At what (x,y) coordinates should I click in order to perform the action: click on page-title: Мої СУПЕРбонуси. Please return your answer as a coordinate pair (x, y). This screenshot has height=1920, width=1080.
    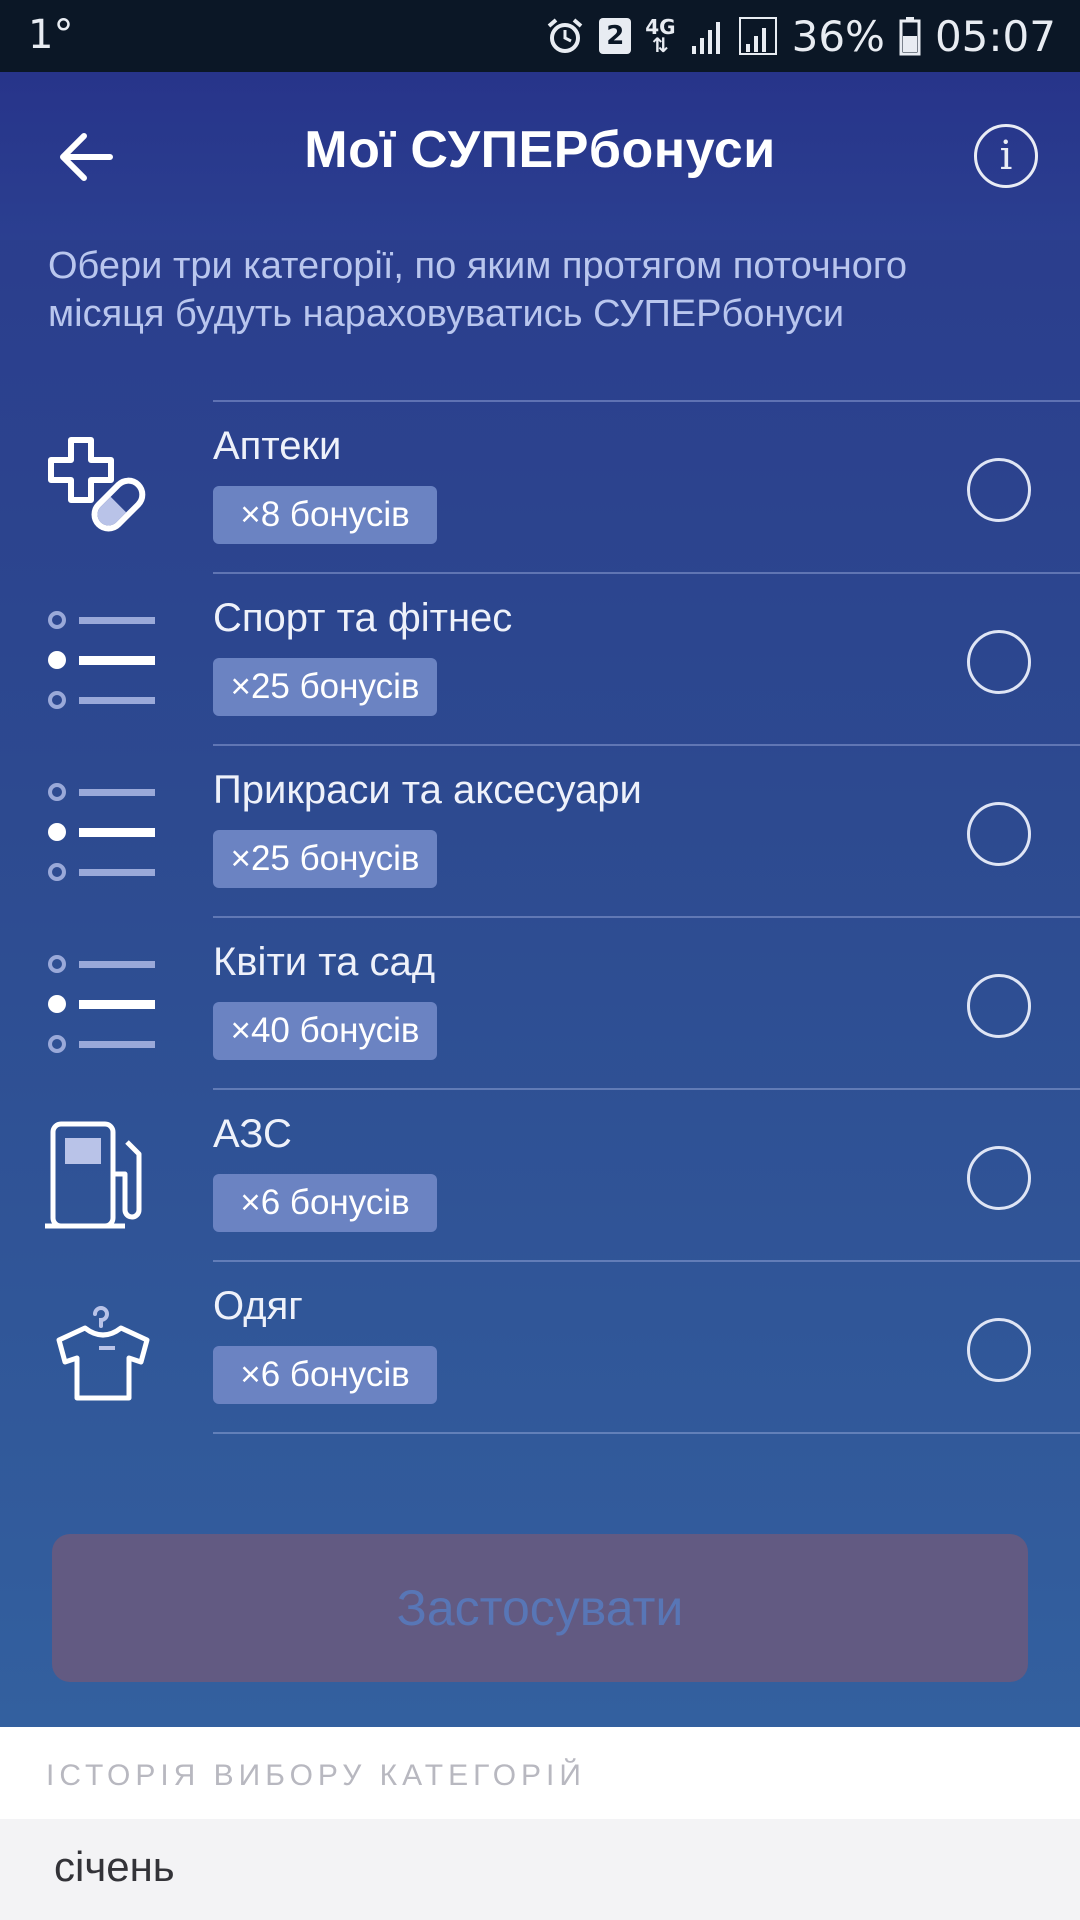
    Looking at the image, I should click on (540, 150).